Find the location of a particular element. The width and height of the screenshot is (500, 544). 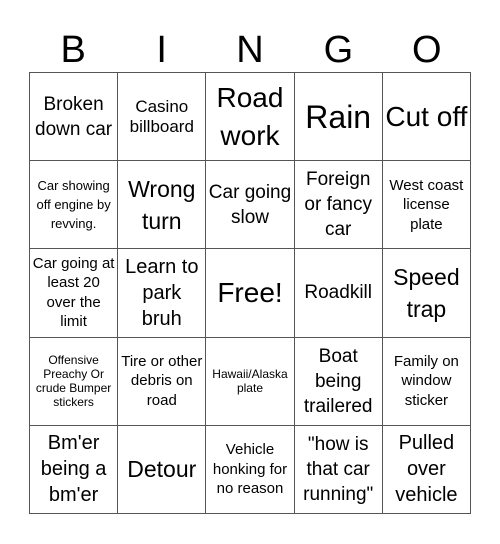

bingo-cell: Detour is located at coordinates (162, 469).